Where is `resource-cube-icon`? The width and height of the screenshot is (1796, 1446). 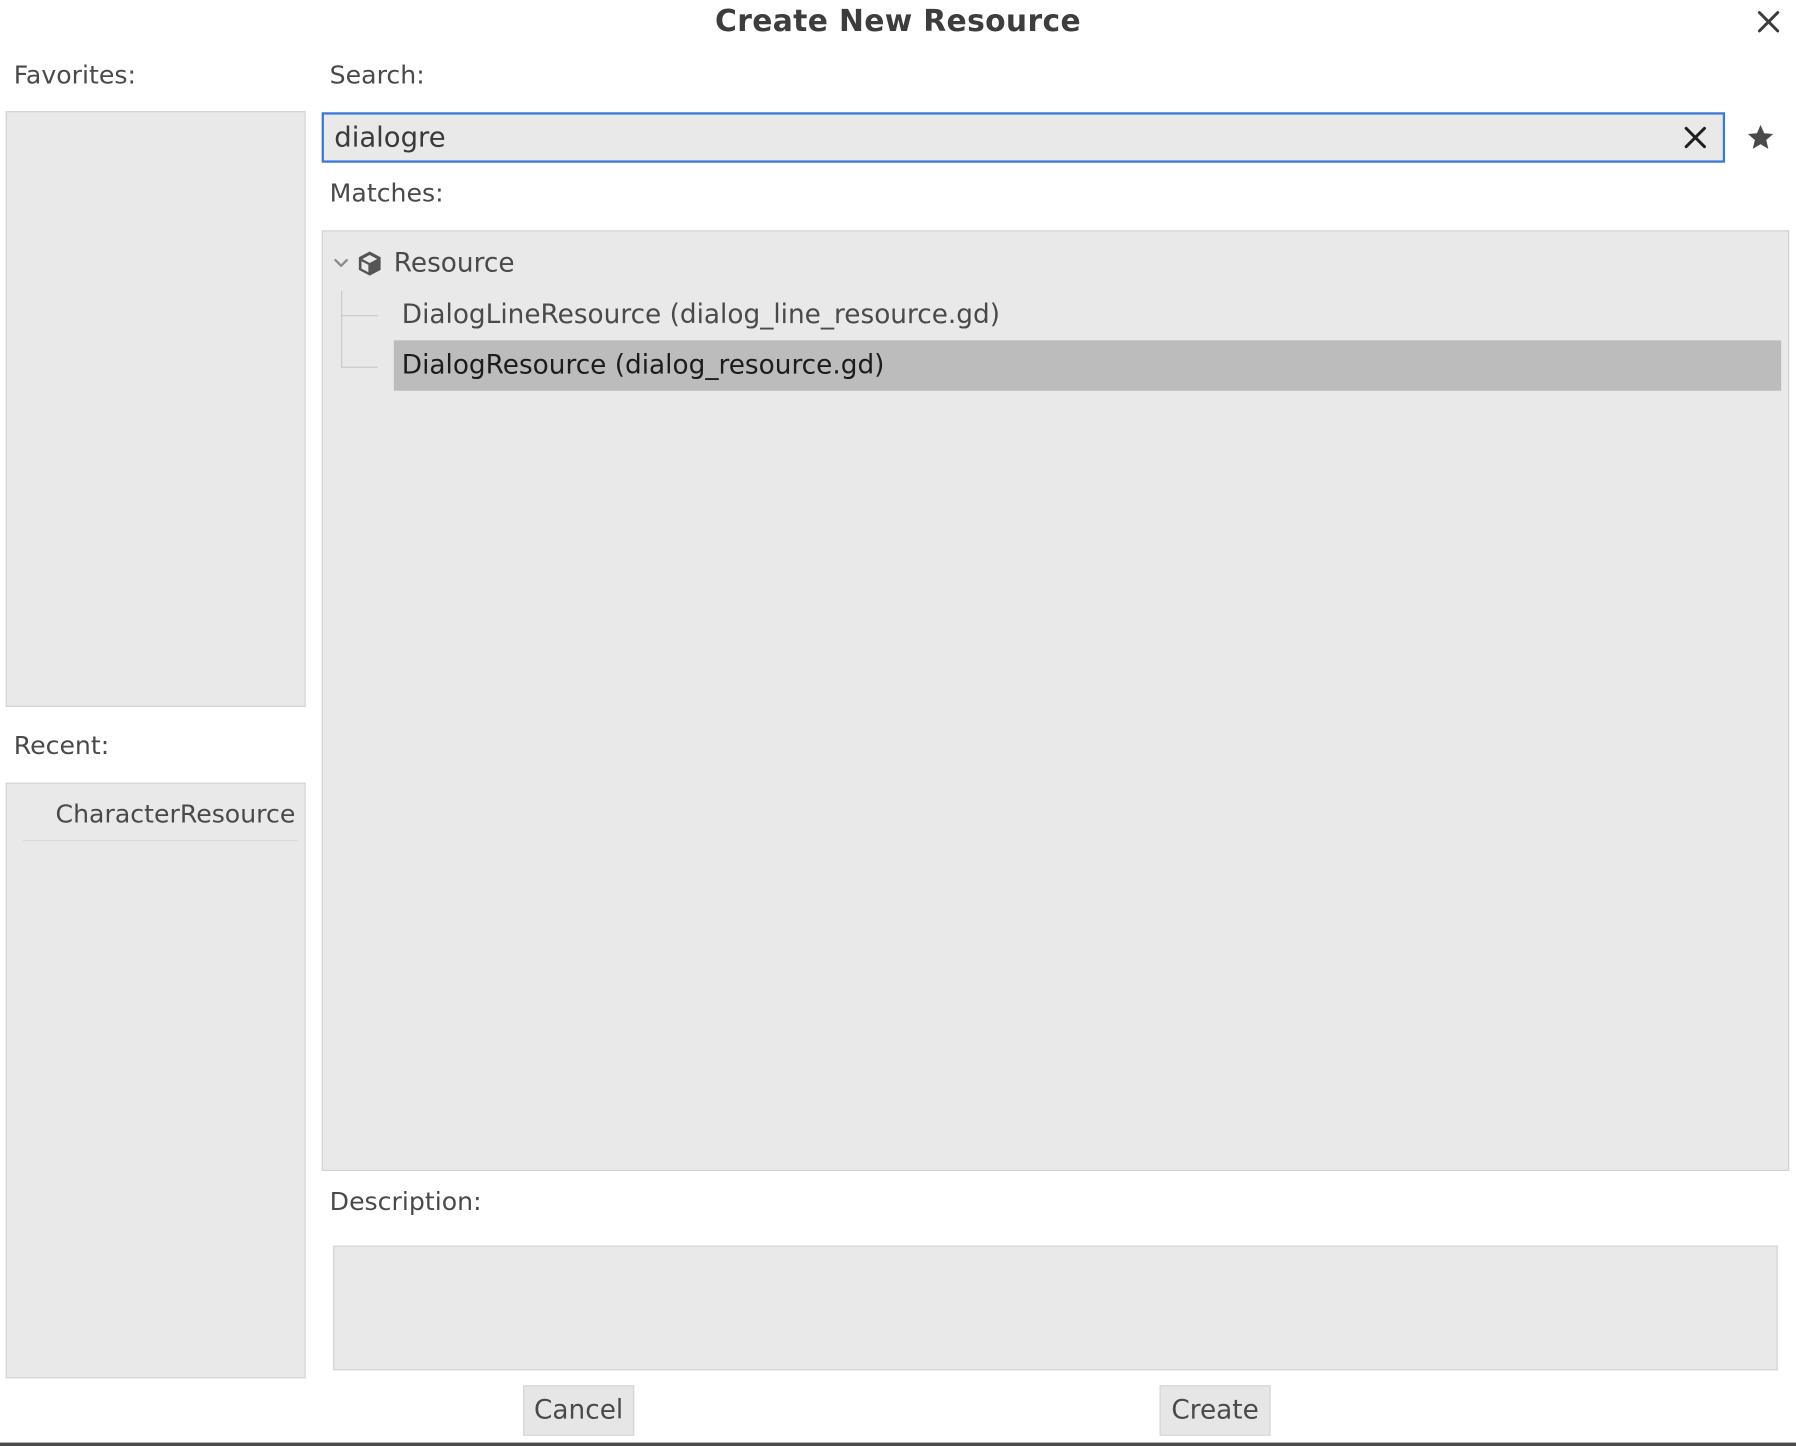 resource-cube-icon is located at coordinates (370, 264).